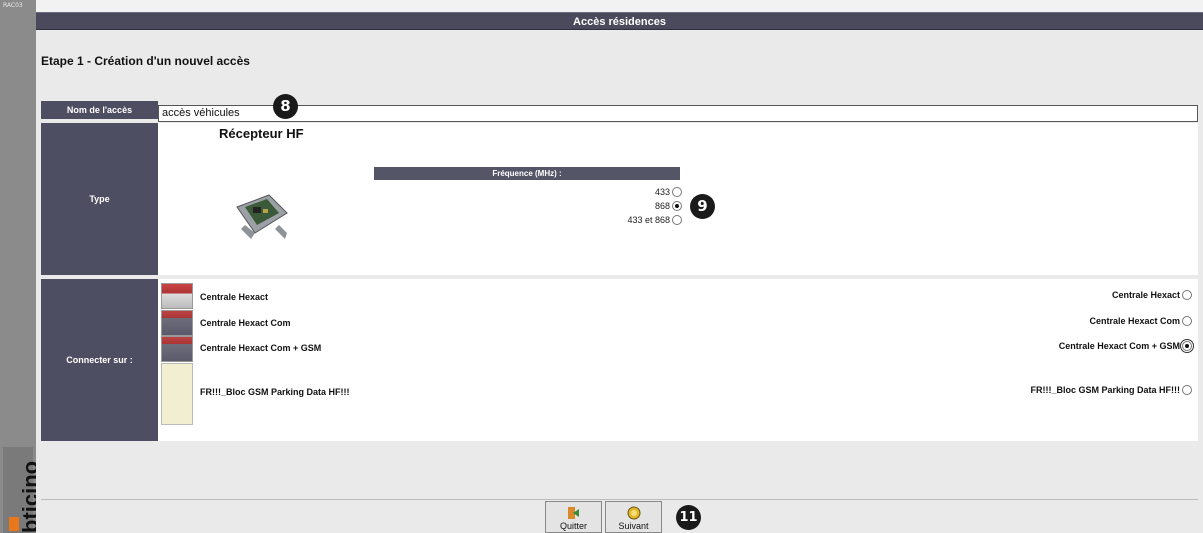  What do you see at coordinates (620, 192) in the screenshot?
I see `freq-option-433: 433` at bounding box center [620, 192].